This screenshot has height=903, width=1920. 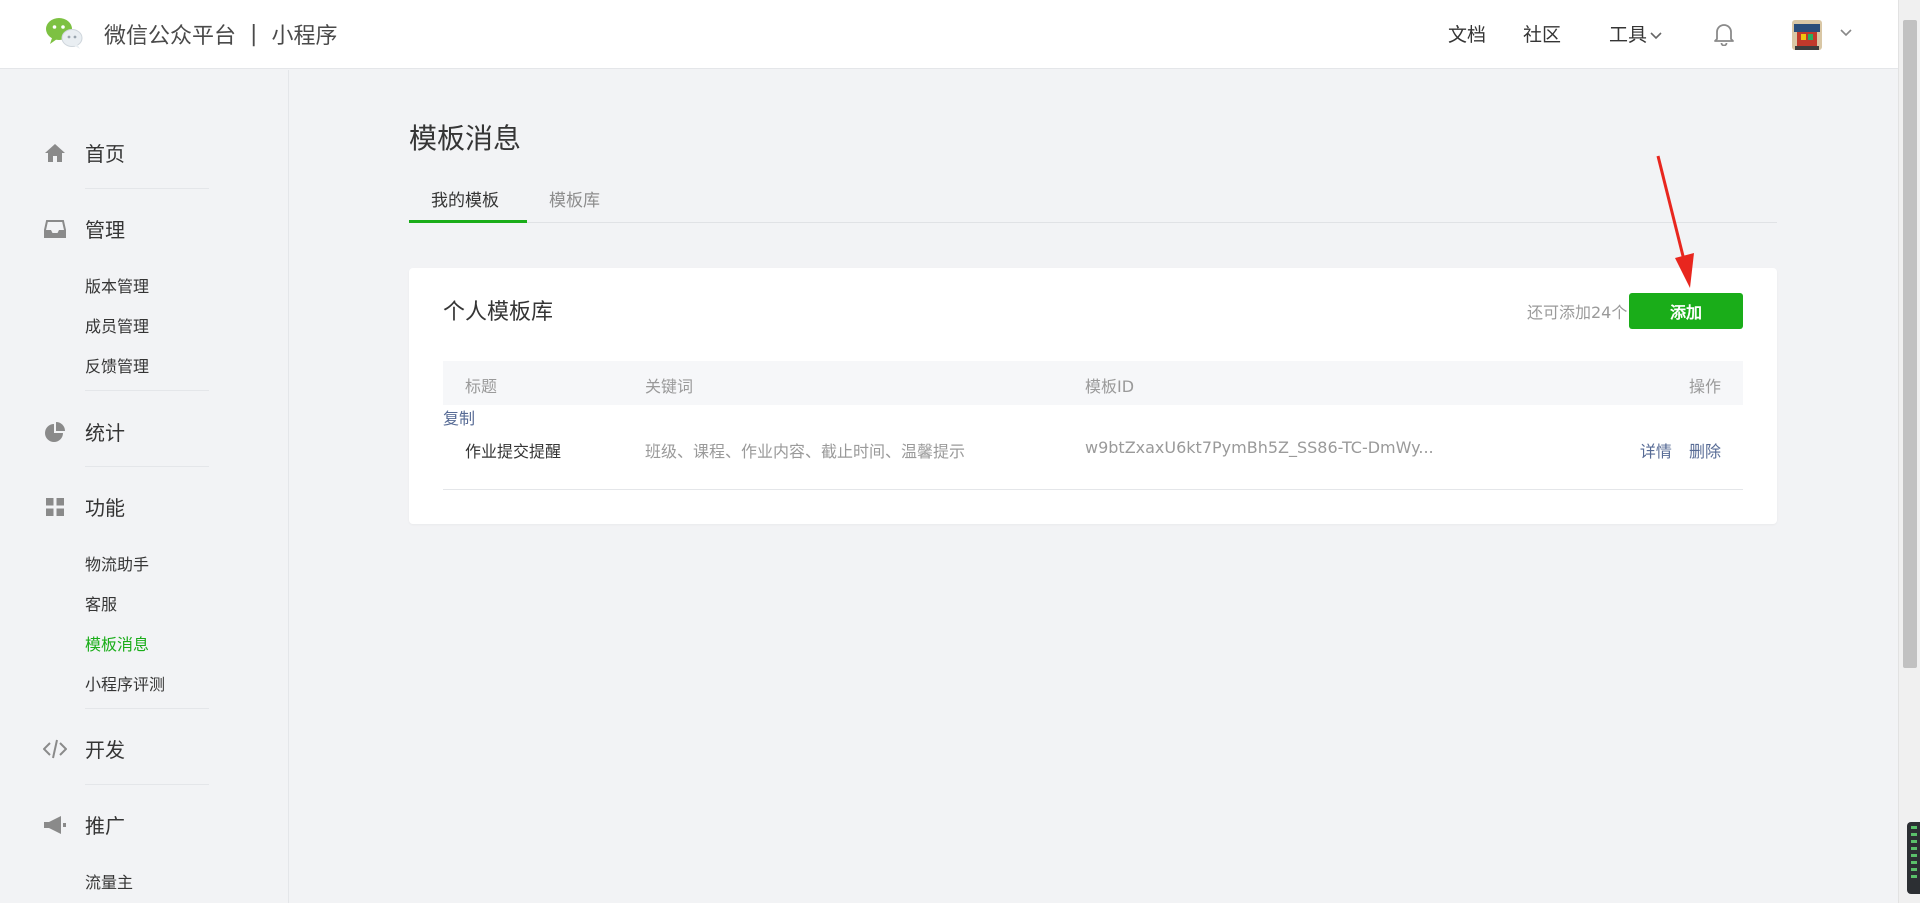 What do you see at coordinates (1656, 35) in the screenshot?
I see `chevron-down-icon` at bounding box center [1656, 35].